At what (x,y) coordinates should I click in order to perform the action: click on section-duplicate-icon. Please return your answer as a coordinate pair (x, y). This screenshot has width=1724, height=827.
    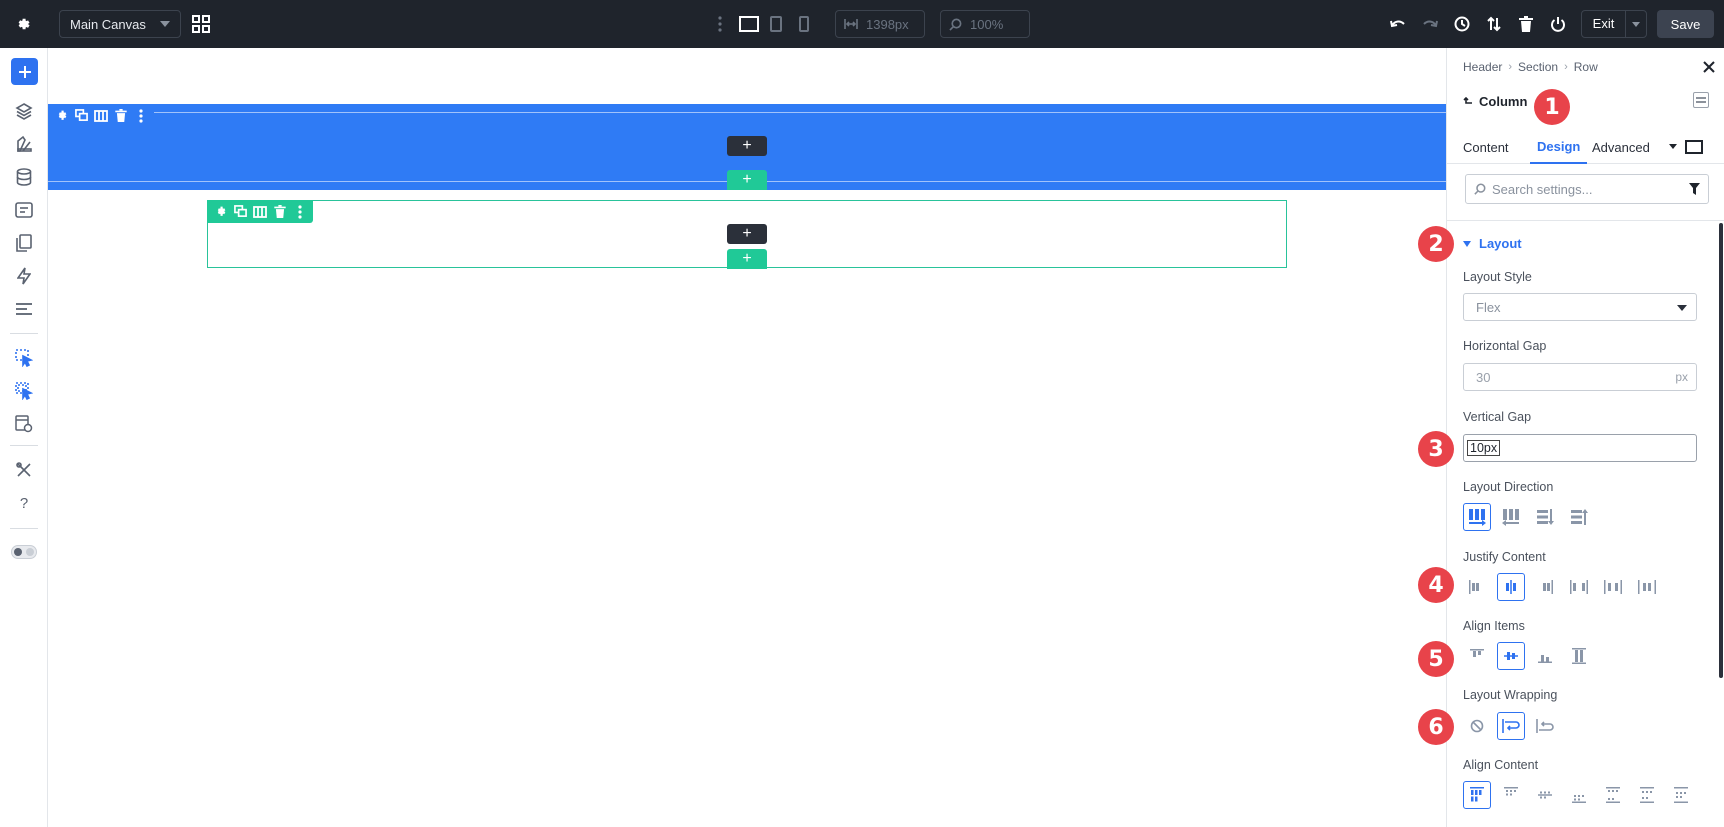
    Looking at the image, I should click on (81, 116).